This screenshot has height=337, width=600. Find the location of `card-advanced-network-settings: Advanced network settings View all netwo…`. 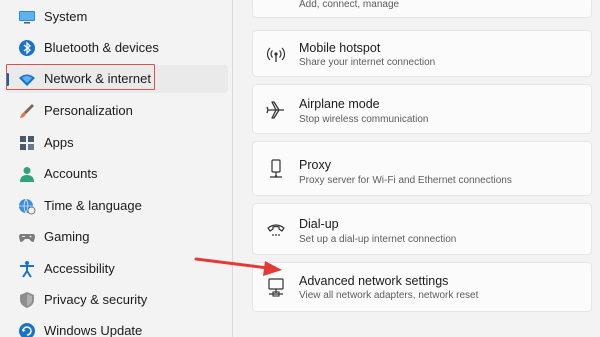

card-advanced-network-settings: Advanced network settings View all netwo… is located at coordinates (422, 287).